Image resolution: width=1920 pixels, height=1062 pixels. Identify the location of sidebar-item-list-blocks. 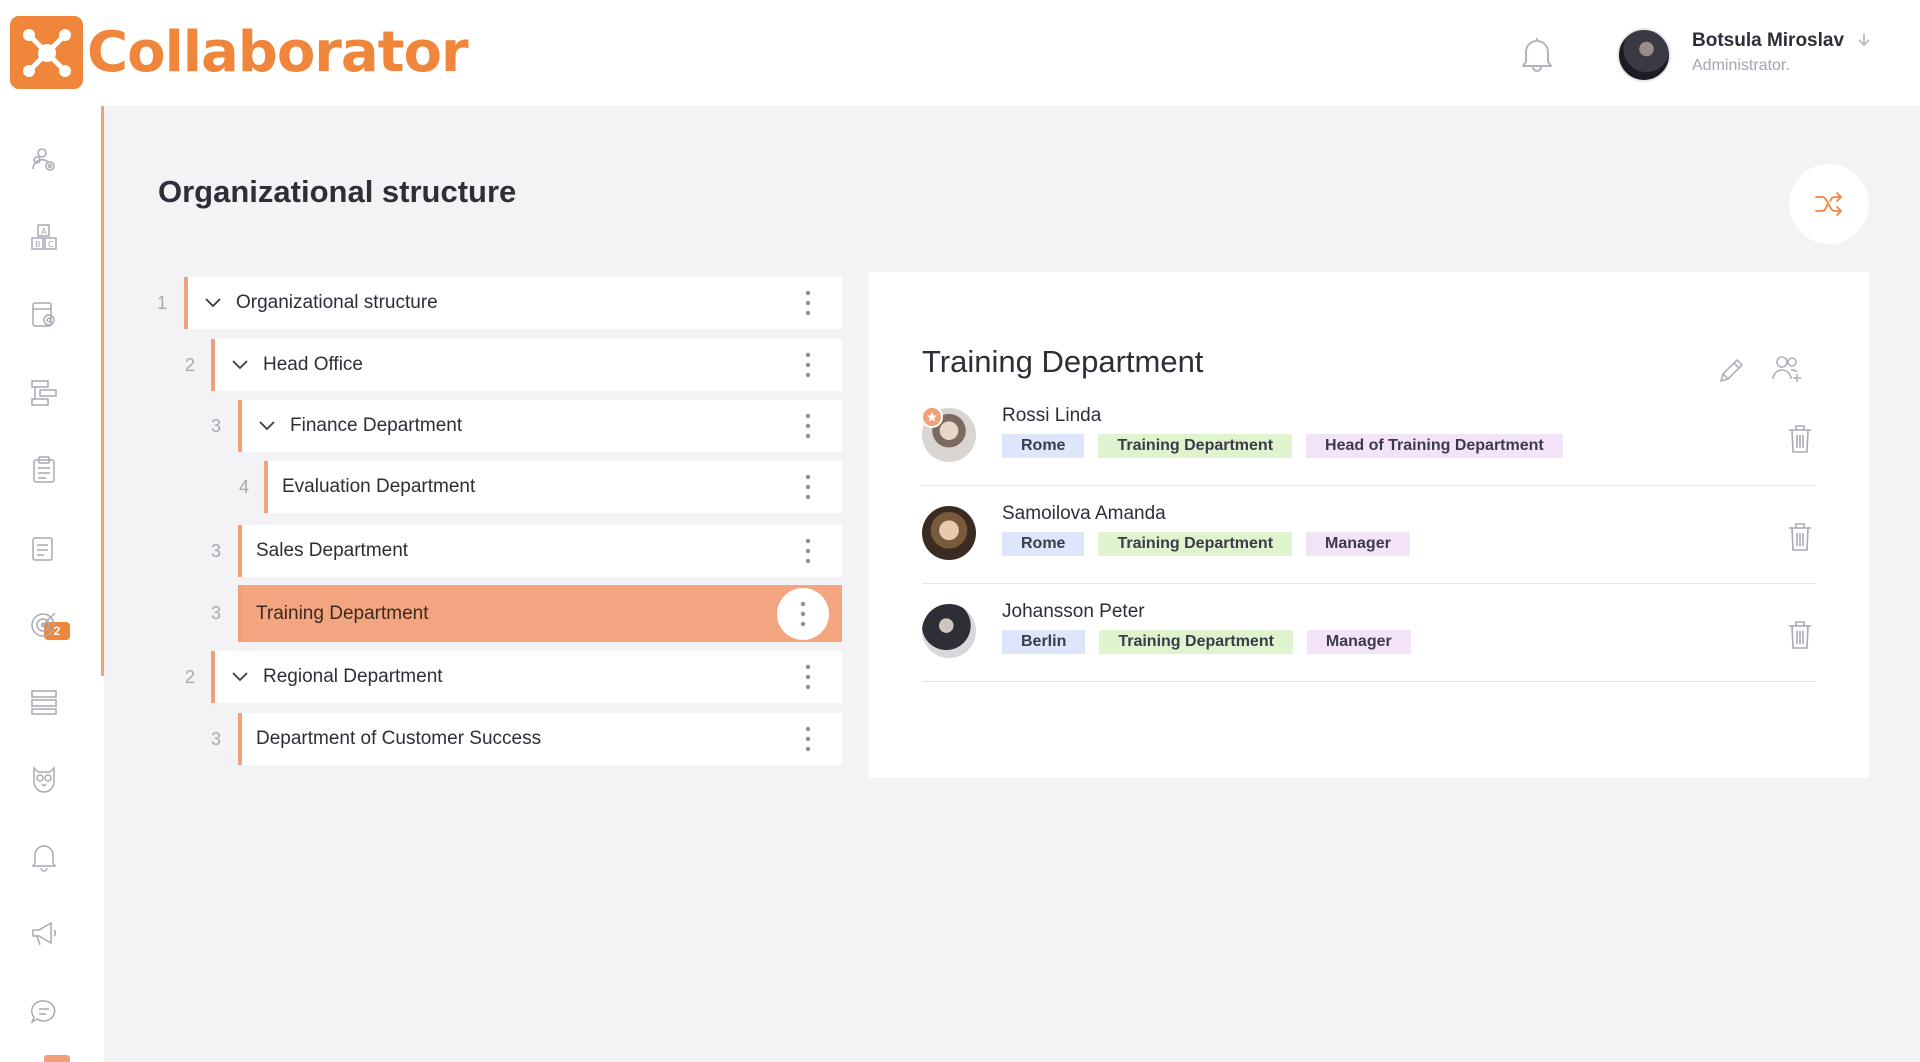
(44, 702).